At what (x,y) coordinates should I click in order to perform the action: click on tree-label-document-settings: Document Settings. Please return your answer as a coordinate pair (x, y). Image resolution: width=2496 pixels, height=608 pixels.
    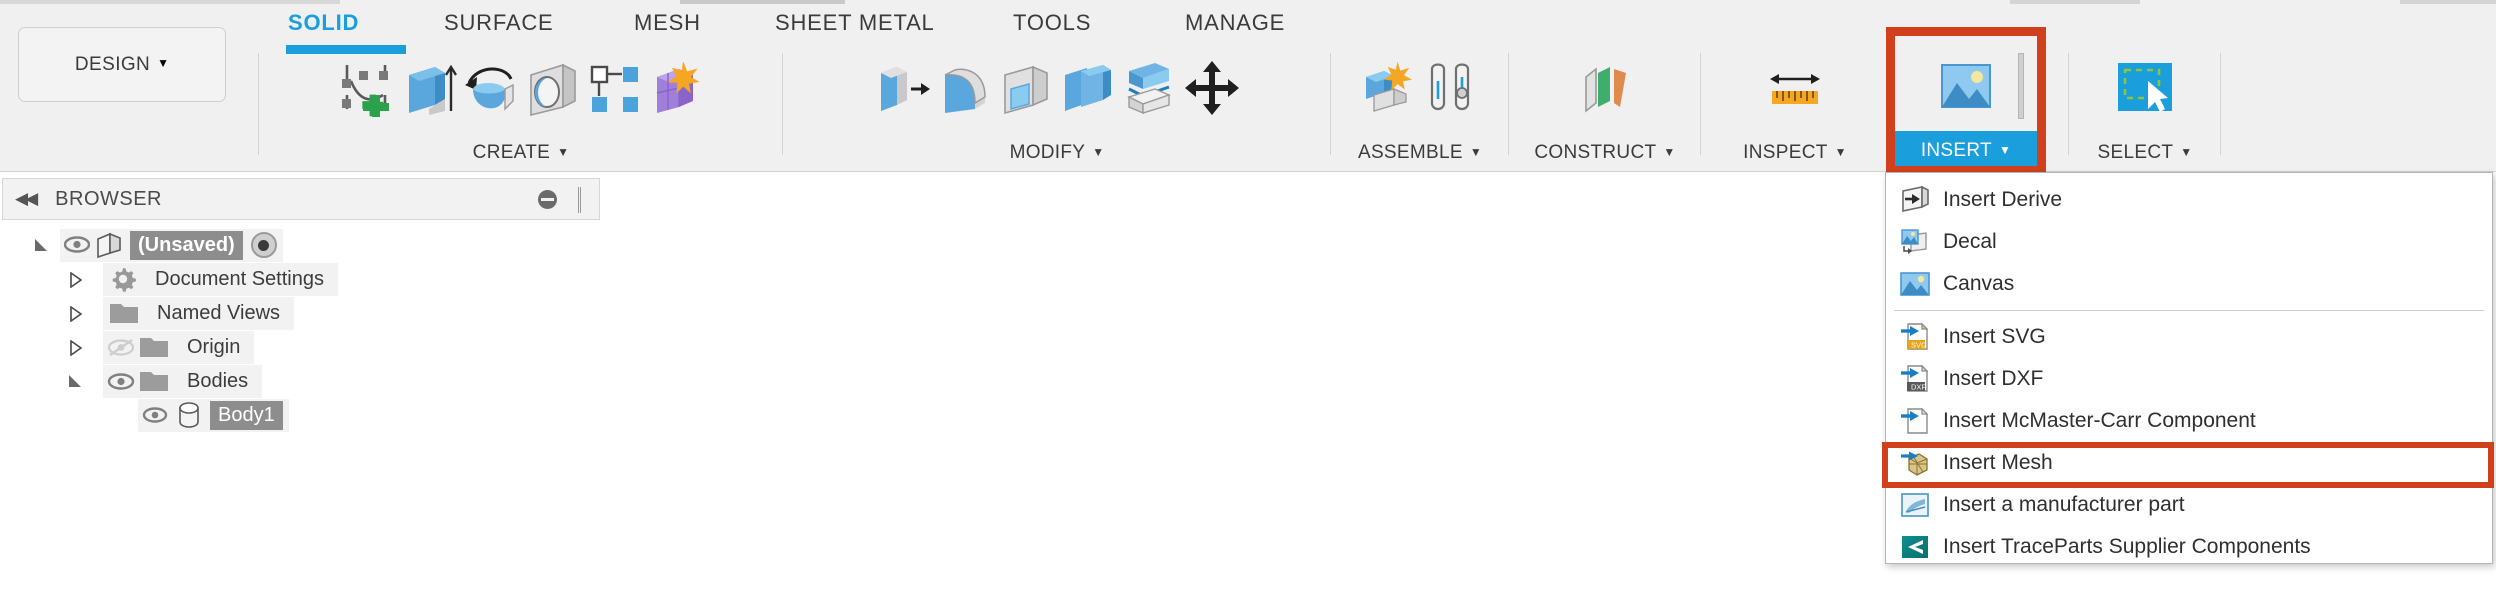
    Looking at the image, I should click on (239, 279).